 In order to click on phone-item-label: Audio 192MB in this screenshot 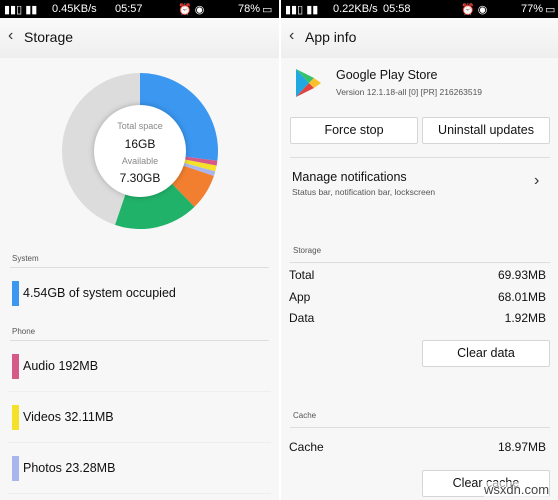, I will do `click(61, 366)`.